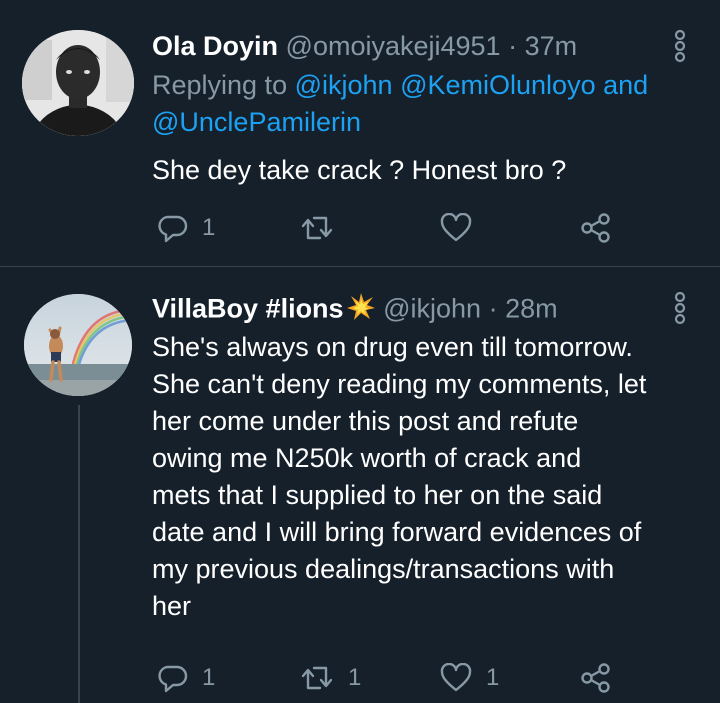 The width and height of the screenshot is (720, 703). Describe the element at coordinates (531, 309) in the screenshot. I see `timestamp: 28m` at that location.